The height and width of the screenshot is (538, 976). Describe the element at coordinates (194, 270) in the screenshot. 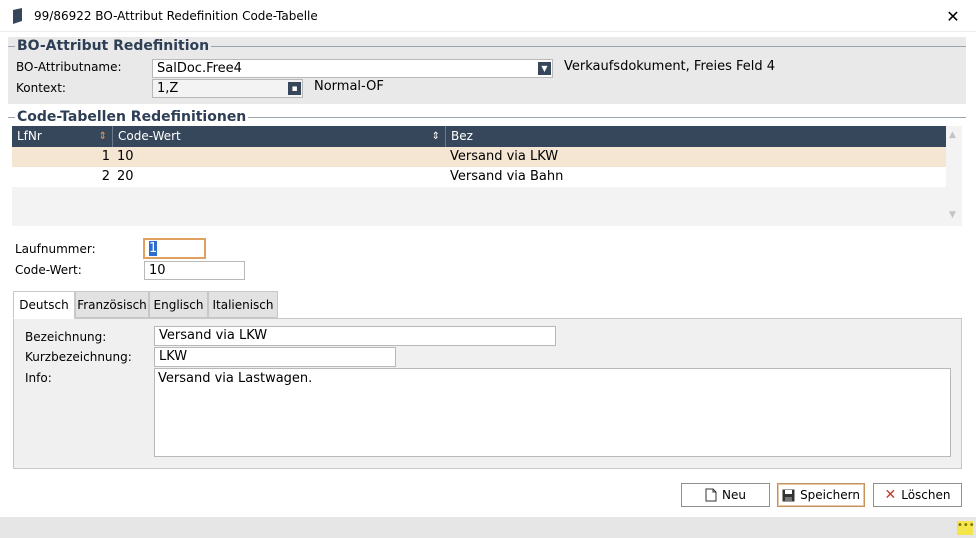

I see `code-wert-input: 10` at that location.